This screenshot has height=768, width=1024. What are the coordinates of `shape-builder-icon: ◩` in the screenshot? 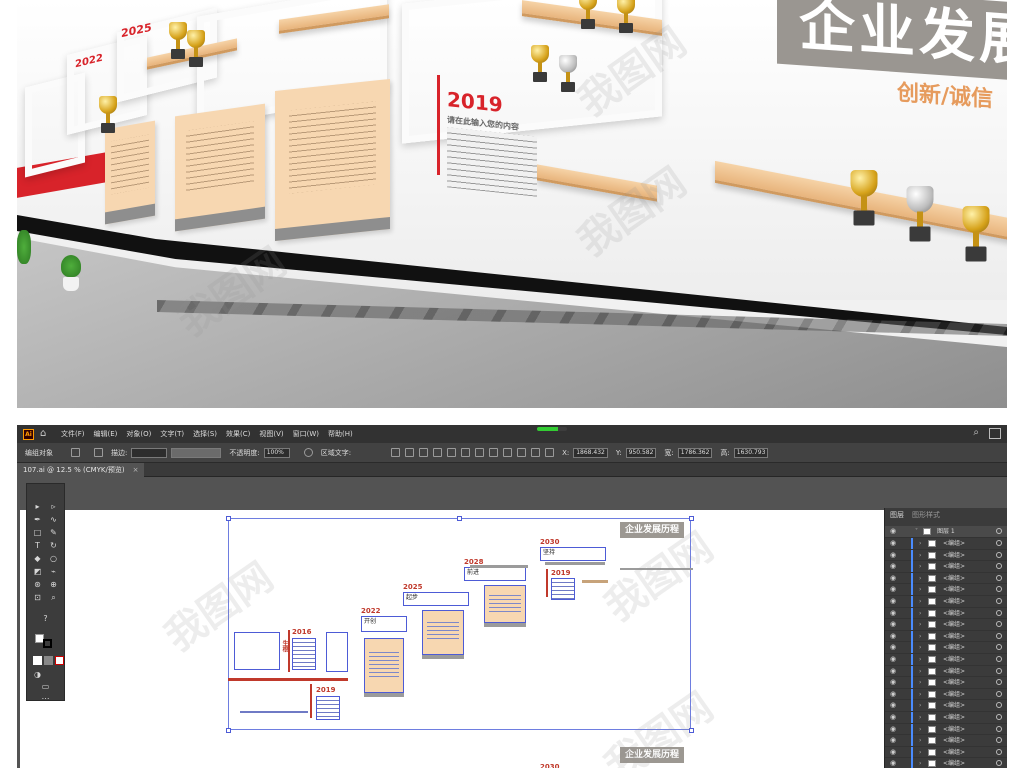 It's located at (37, 571).